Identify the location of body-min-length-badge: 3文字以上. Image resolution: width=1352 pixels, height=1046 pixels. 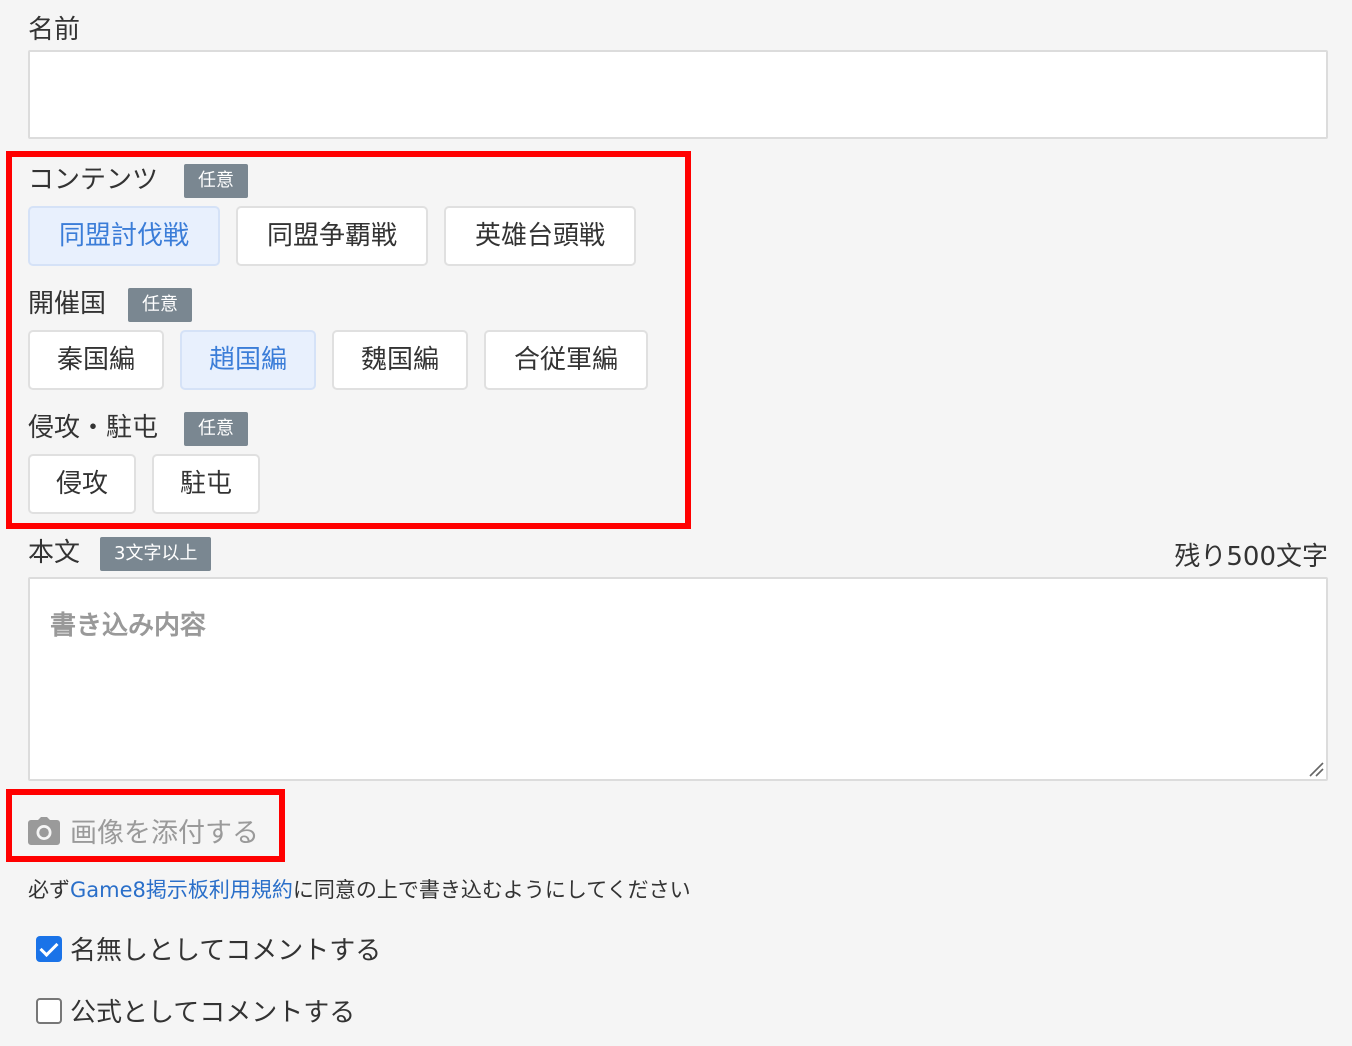
(156, 554).